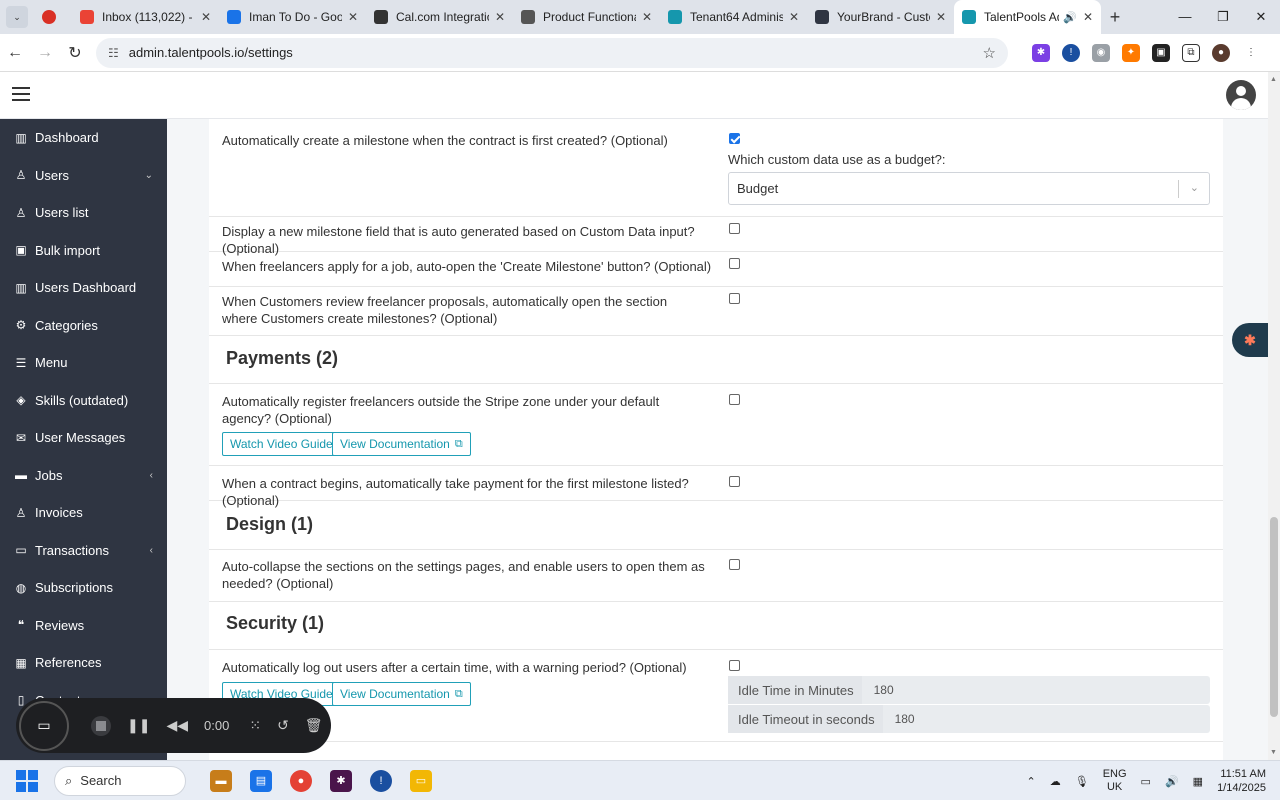 This screenshot has height=800, width=1280. What do you see at coordinates (21, 94) in the screenshot?
I see `hamburger-menu-icon` at bounding box center [21, 94].